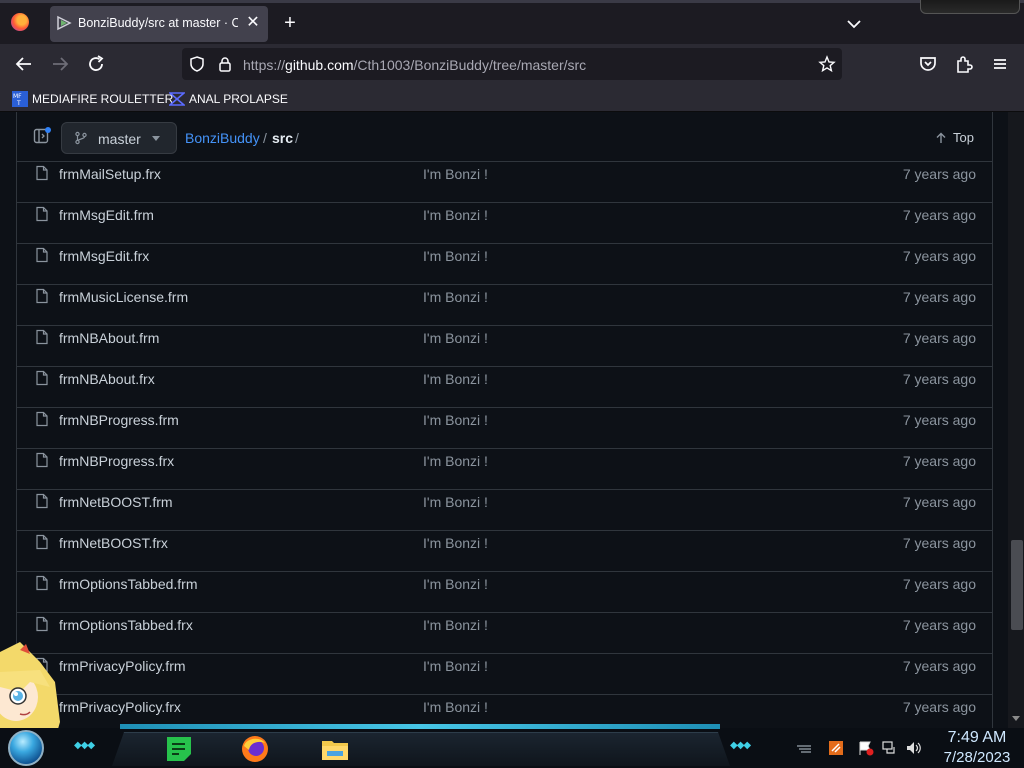  I want to click on breadcrumb-current-dir: src, so click(283, 138).